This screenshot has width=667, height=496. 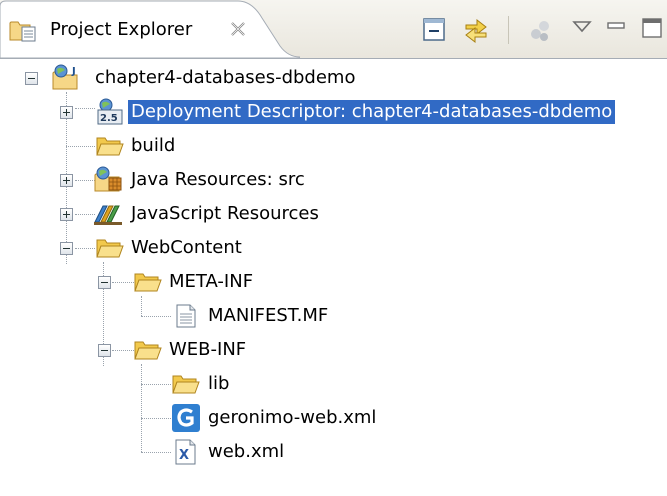 I want to click on tree-node-label: build, so click(x=153, y=145).